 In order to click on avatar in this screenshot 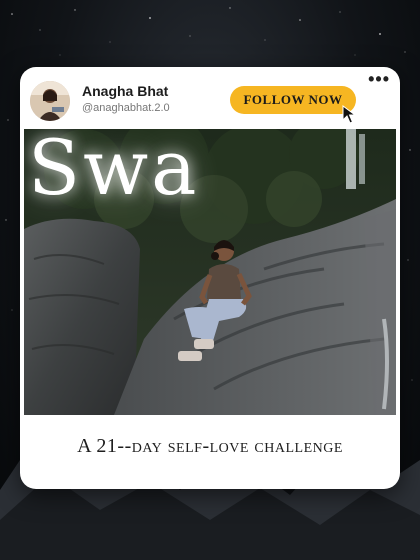, I will do `click(50, 101)`.